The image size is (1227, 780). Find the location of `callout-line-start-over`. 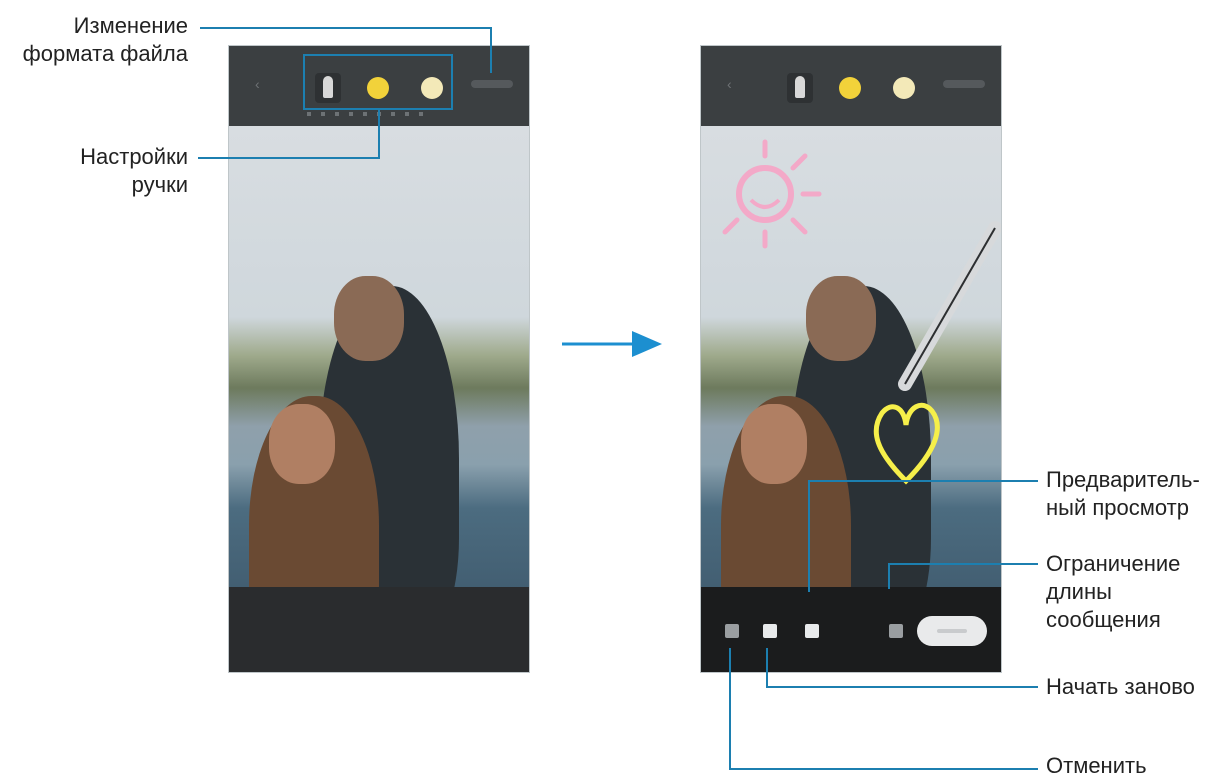

callout-line-start-over is located at coordinates (902, 687).